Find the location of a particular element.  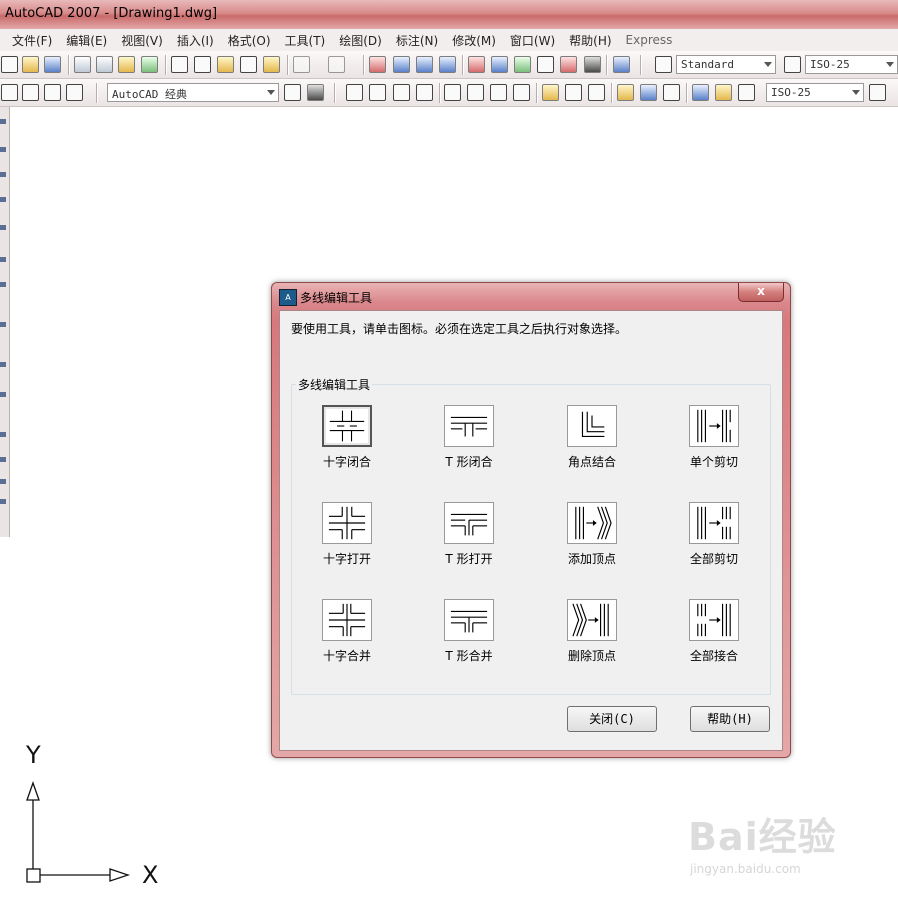

jogged-dim-icon is located at coordinates (475, 92).